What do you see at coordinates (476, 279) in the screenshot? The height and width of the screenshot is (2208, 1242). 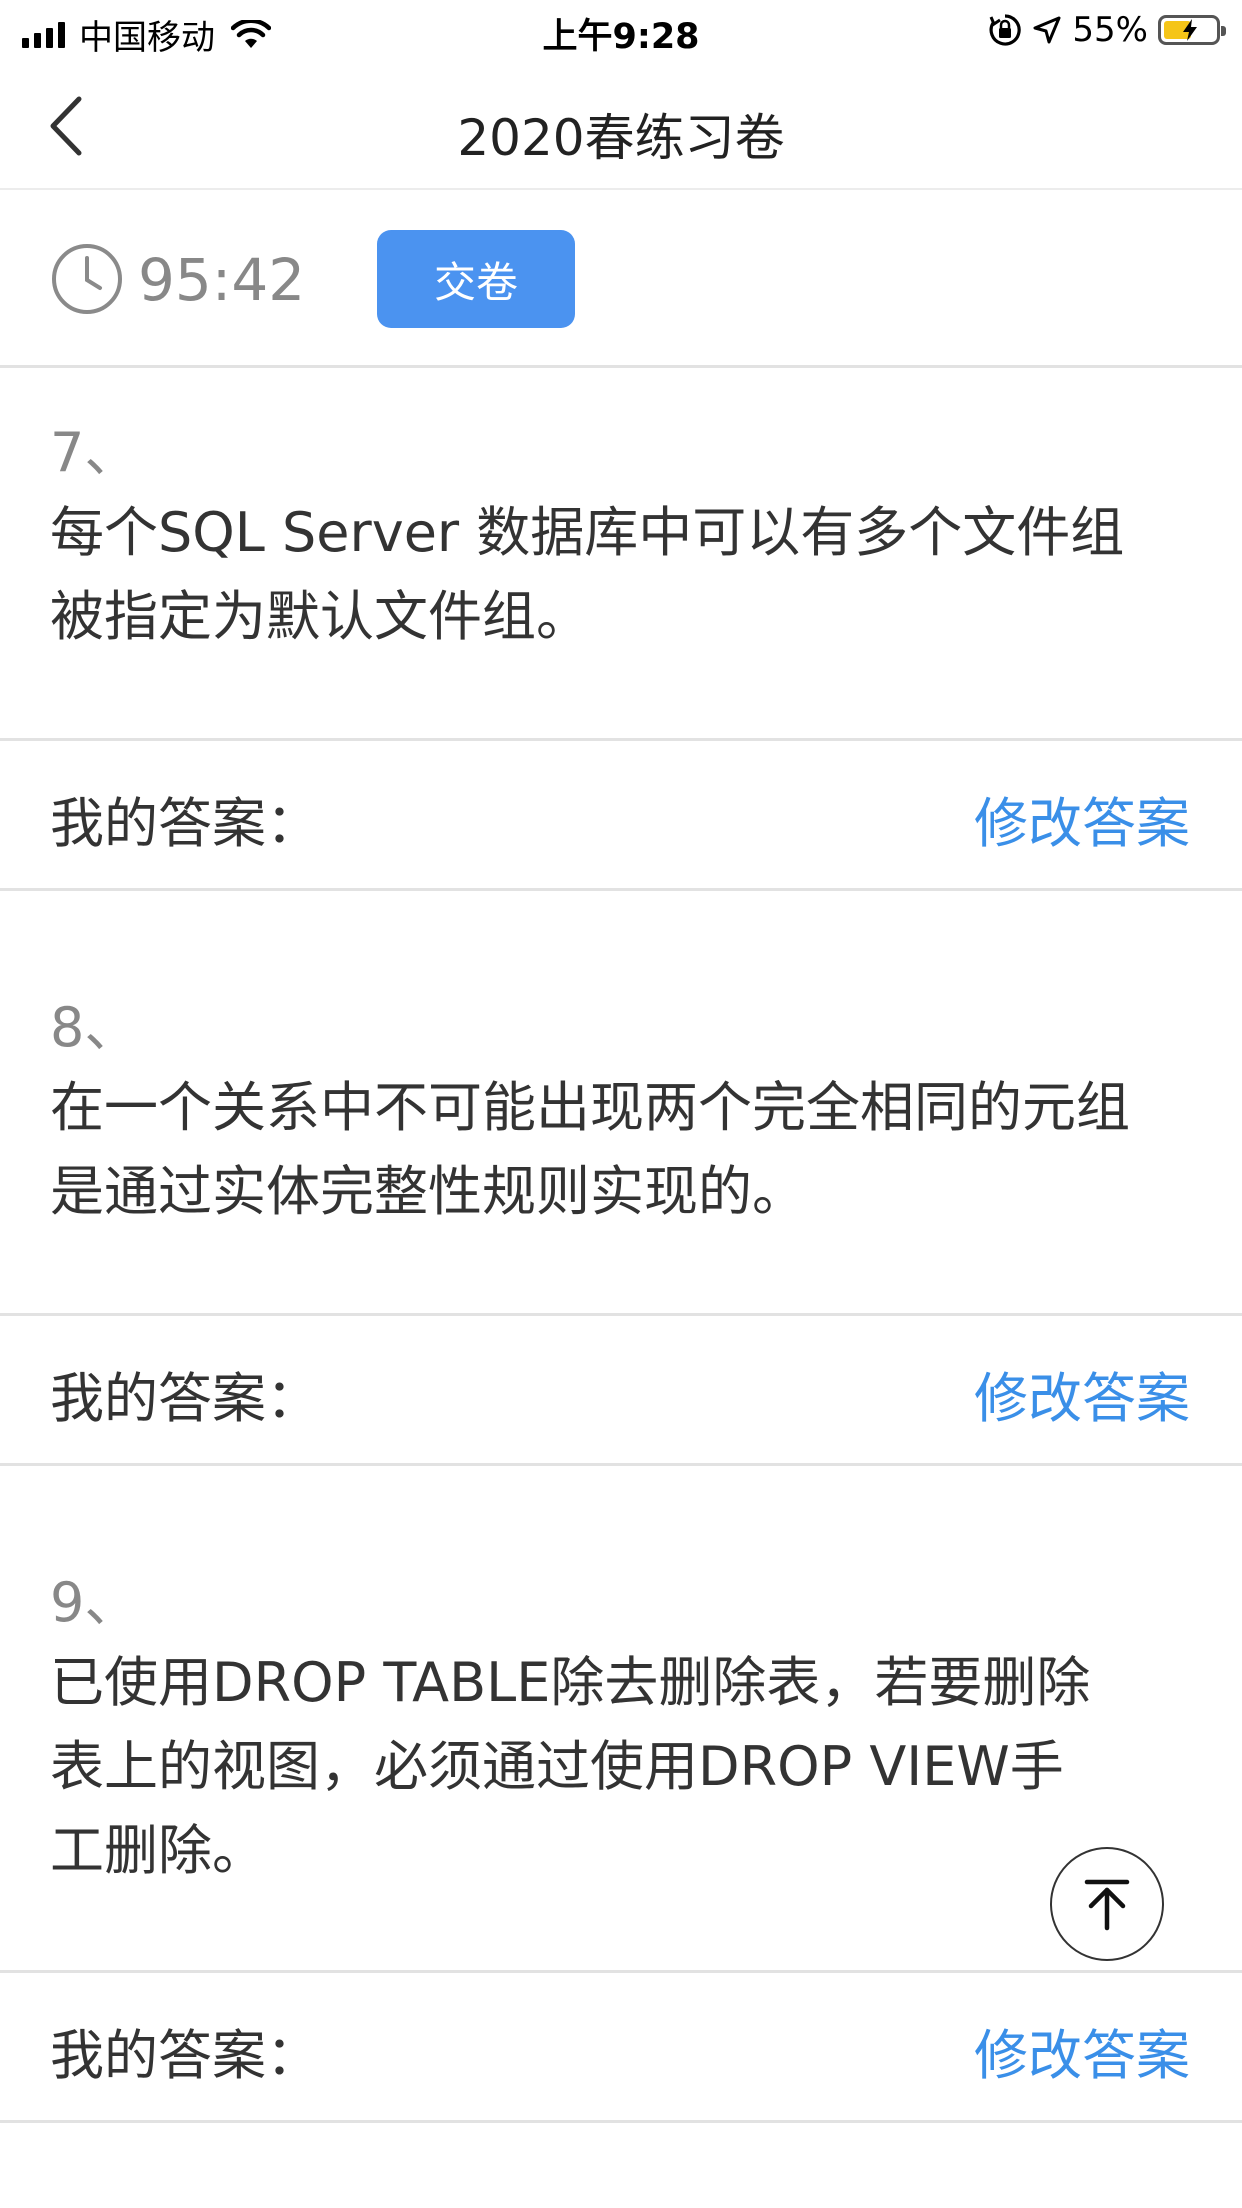 I see `submit-exam-button: 交卷` at bounding box center [476, 279].